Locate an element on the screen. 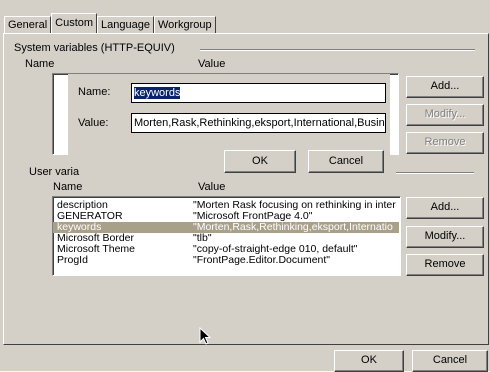  user-col-value-header: Value is located at coordinates (212, 187).